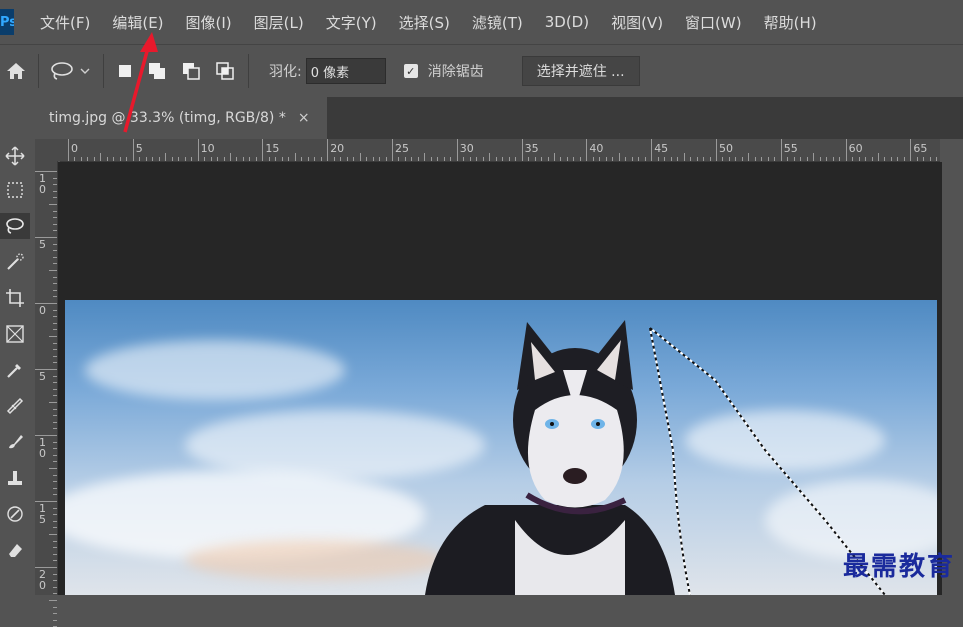 This screenshot has height=627, width=963. I want to click on menu-edit: 编辑(E), so click(137, 22).